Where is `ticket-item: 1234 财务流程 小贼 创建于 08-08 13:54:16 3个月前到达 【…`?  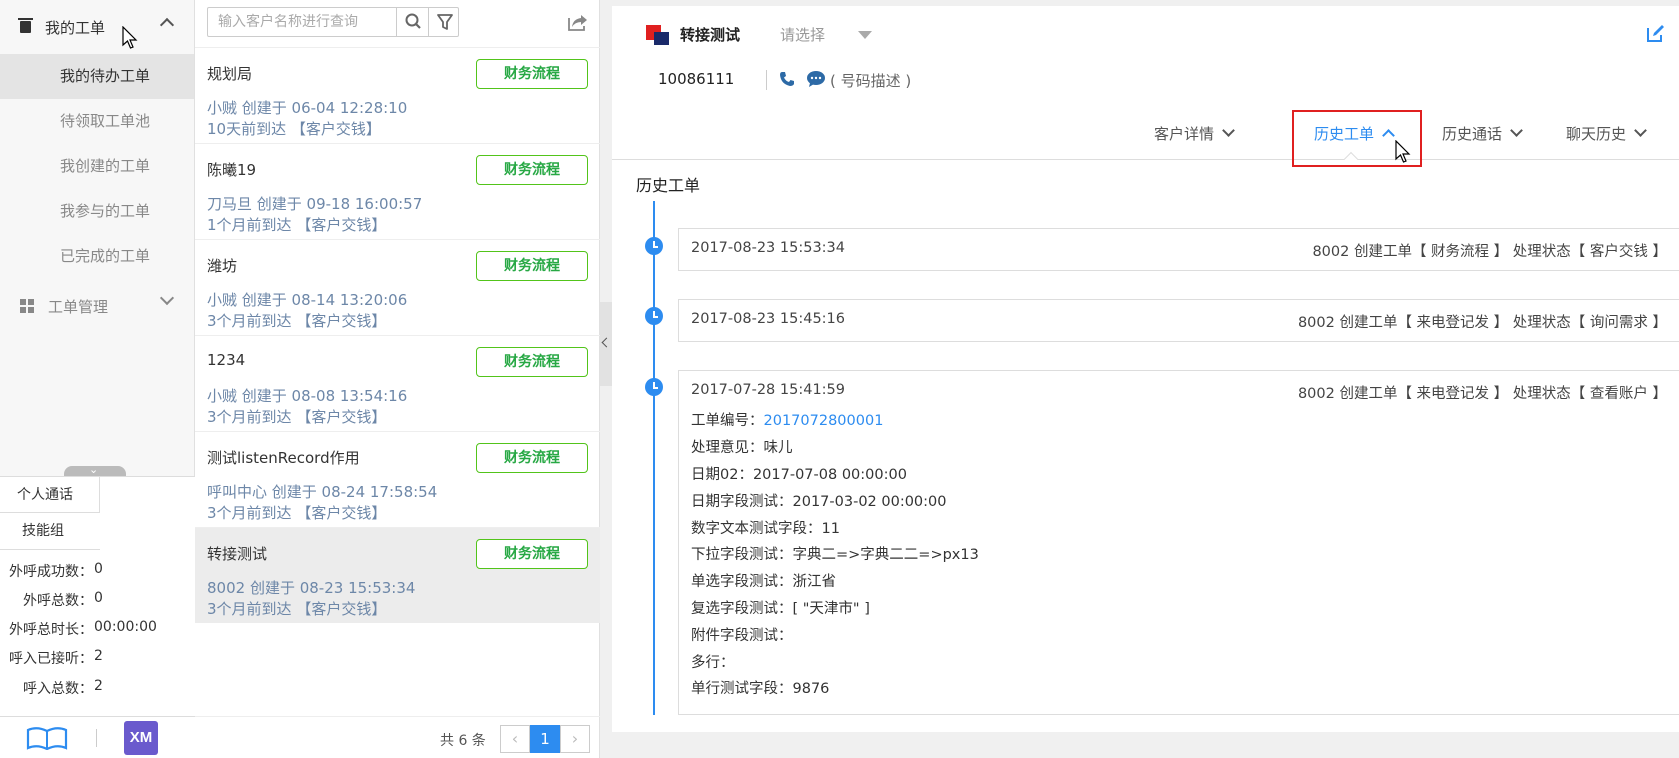 ticket-item: 1234 财务流程 小贼 创建于 08-08 13:54:16 3个月前到达 【… is located at coordinates (397, 383).